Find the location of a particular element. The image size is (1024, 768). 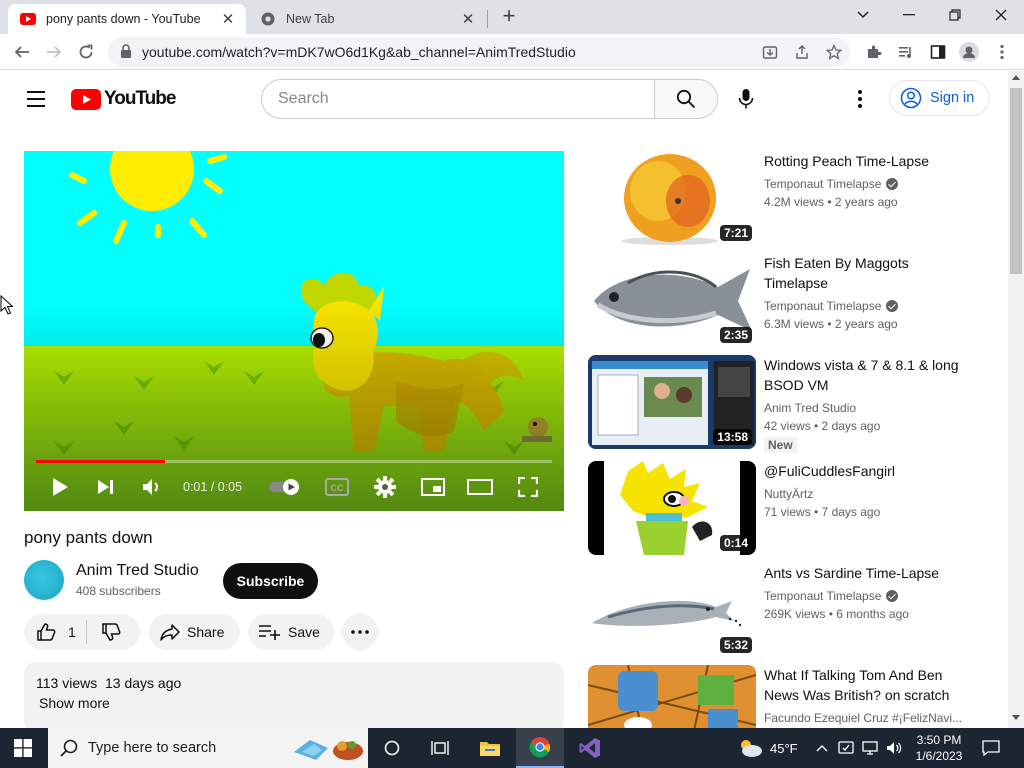

taskbar-clock: 3:50 PM 1/6/2023 is located at coordinates (939, 748).